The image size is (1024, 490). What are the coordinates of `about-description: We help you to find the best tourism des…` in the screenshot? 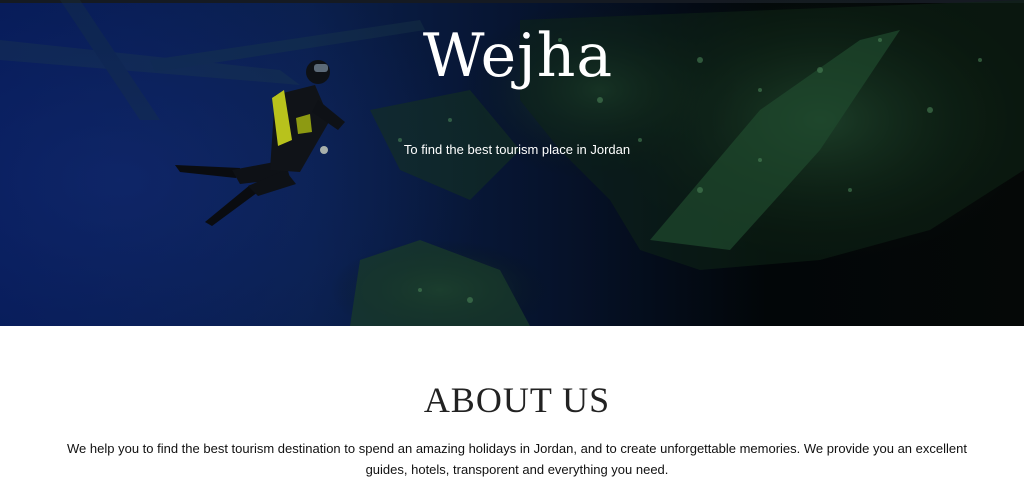 It's located at (517, 459).